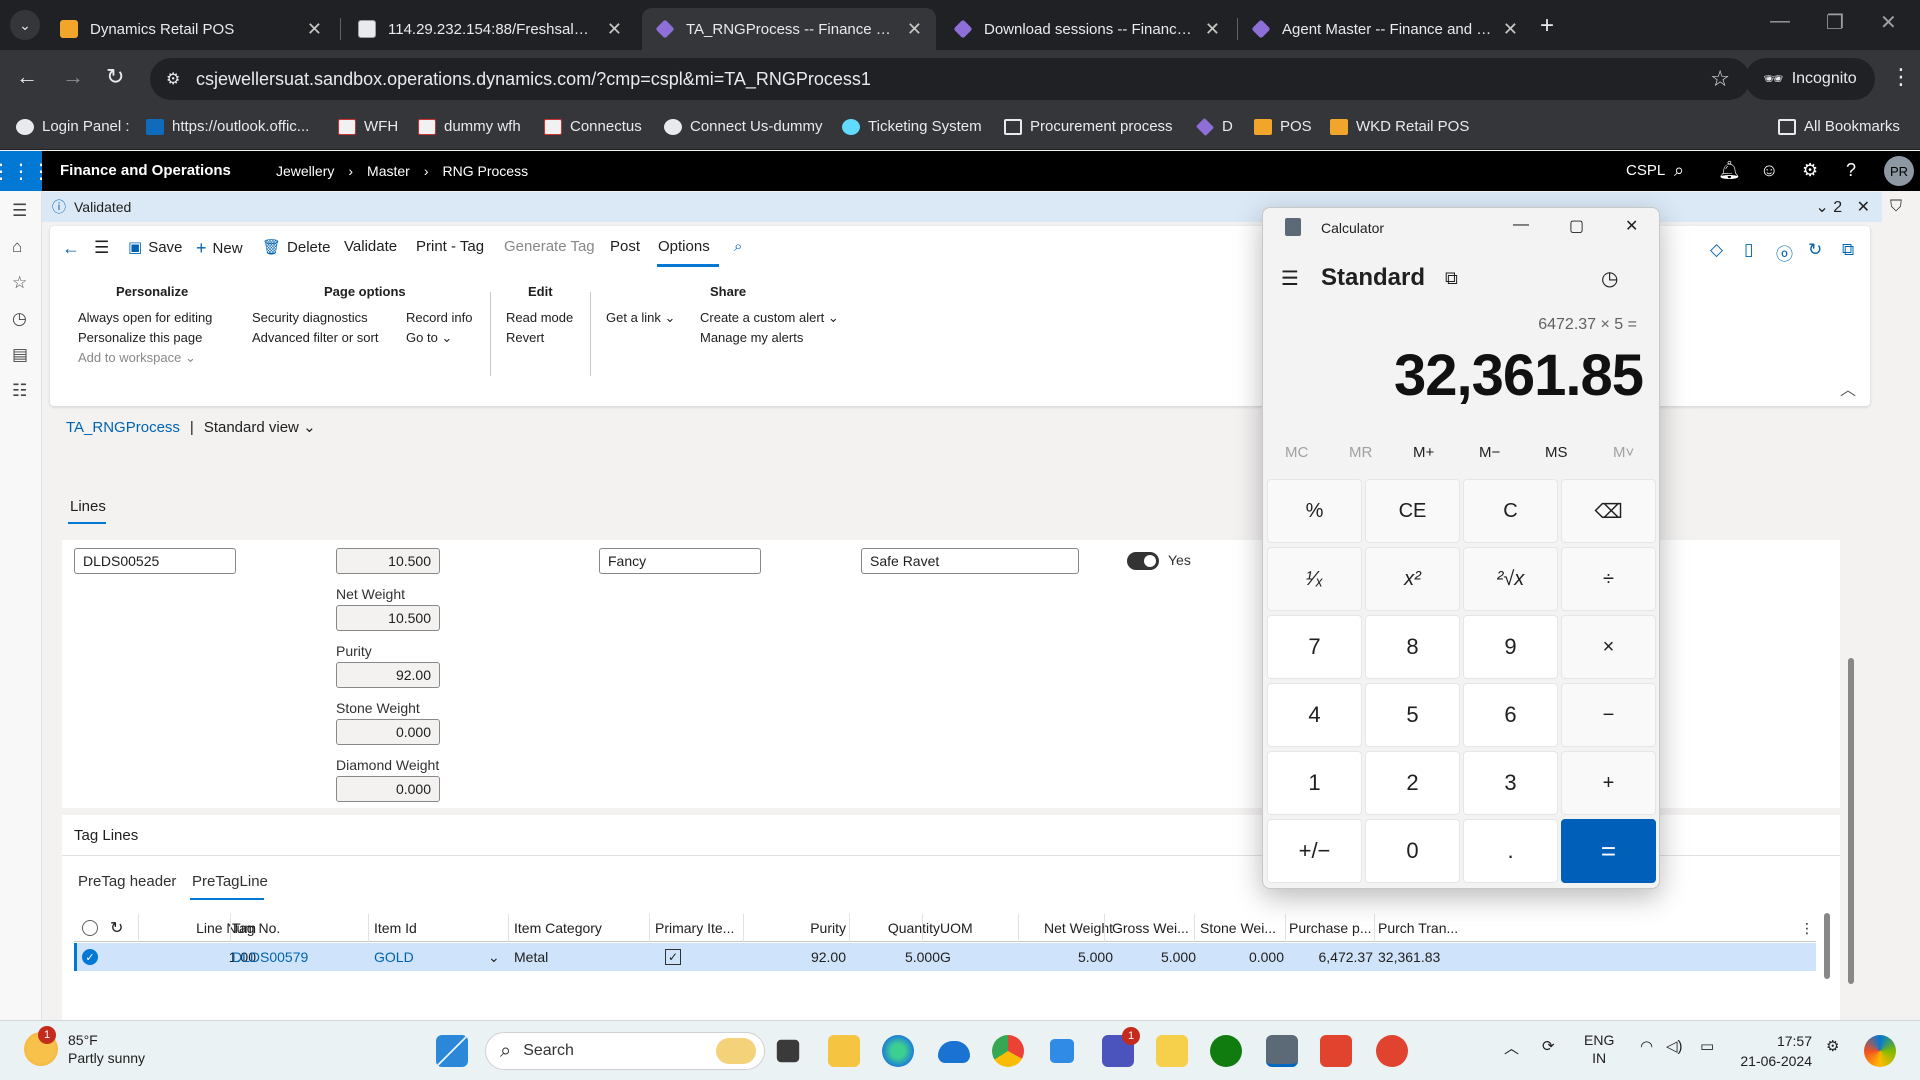 Image resolution: width=1920 pixels, height=1080 pixels. What do you see at coordinates (1810, 79) in the screenshot?
I see `incognito-indicator: 🕶 Incognito` at bounding box center [1810, 79].